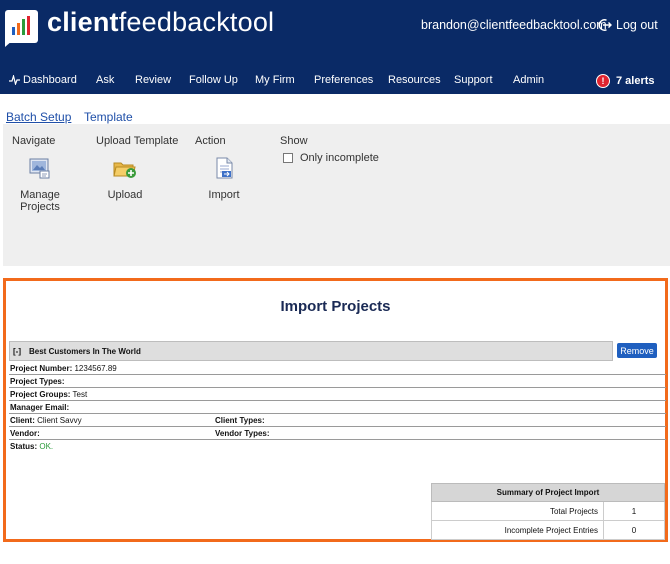  I want to click on detail-row-client: Client: Client Savvy Client Types:, so click(337, 420).